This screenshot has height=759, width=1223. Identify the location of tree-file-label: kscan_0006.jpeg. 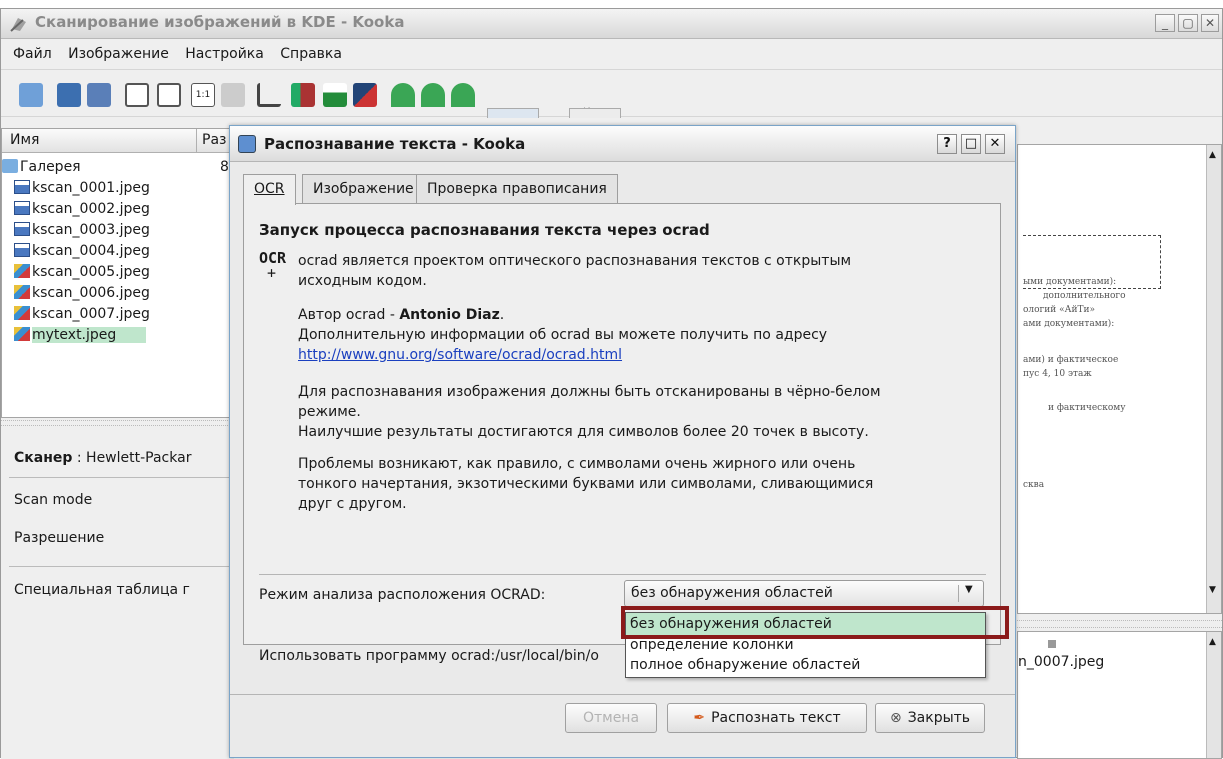
(91, 293).